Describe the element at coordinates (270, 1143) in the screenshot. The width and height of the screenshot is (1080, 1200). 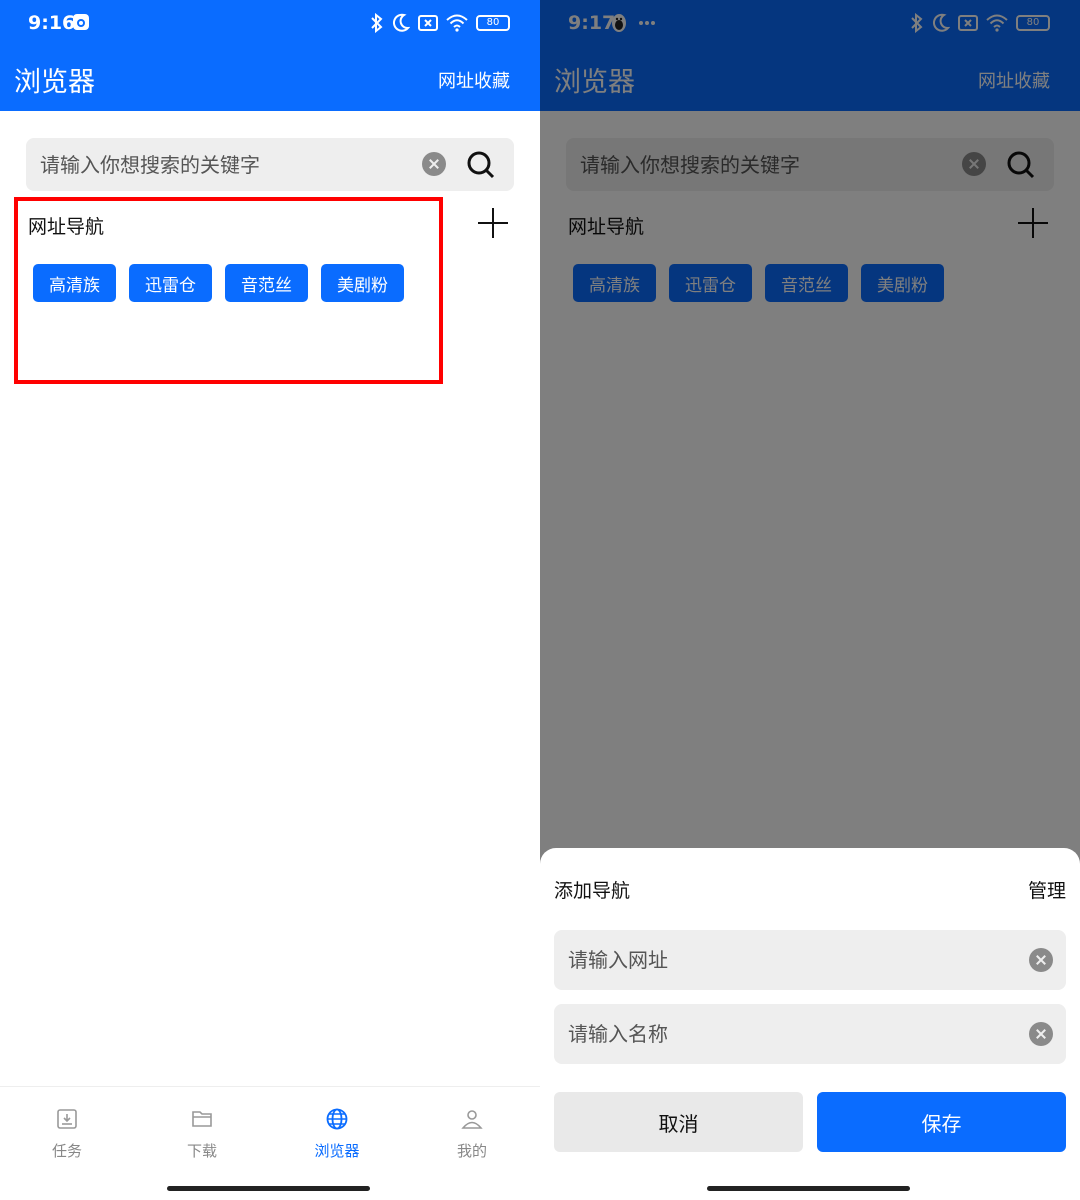
I see `bottom-nav: 任务 下载 浏览器 我的` at that location.